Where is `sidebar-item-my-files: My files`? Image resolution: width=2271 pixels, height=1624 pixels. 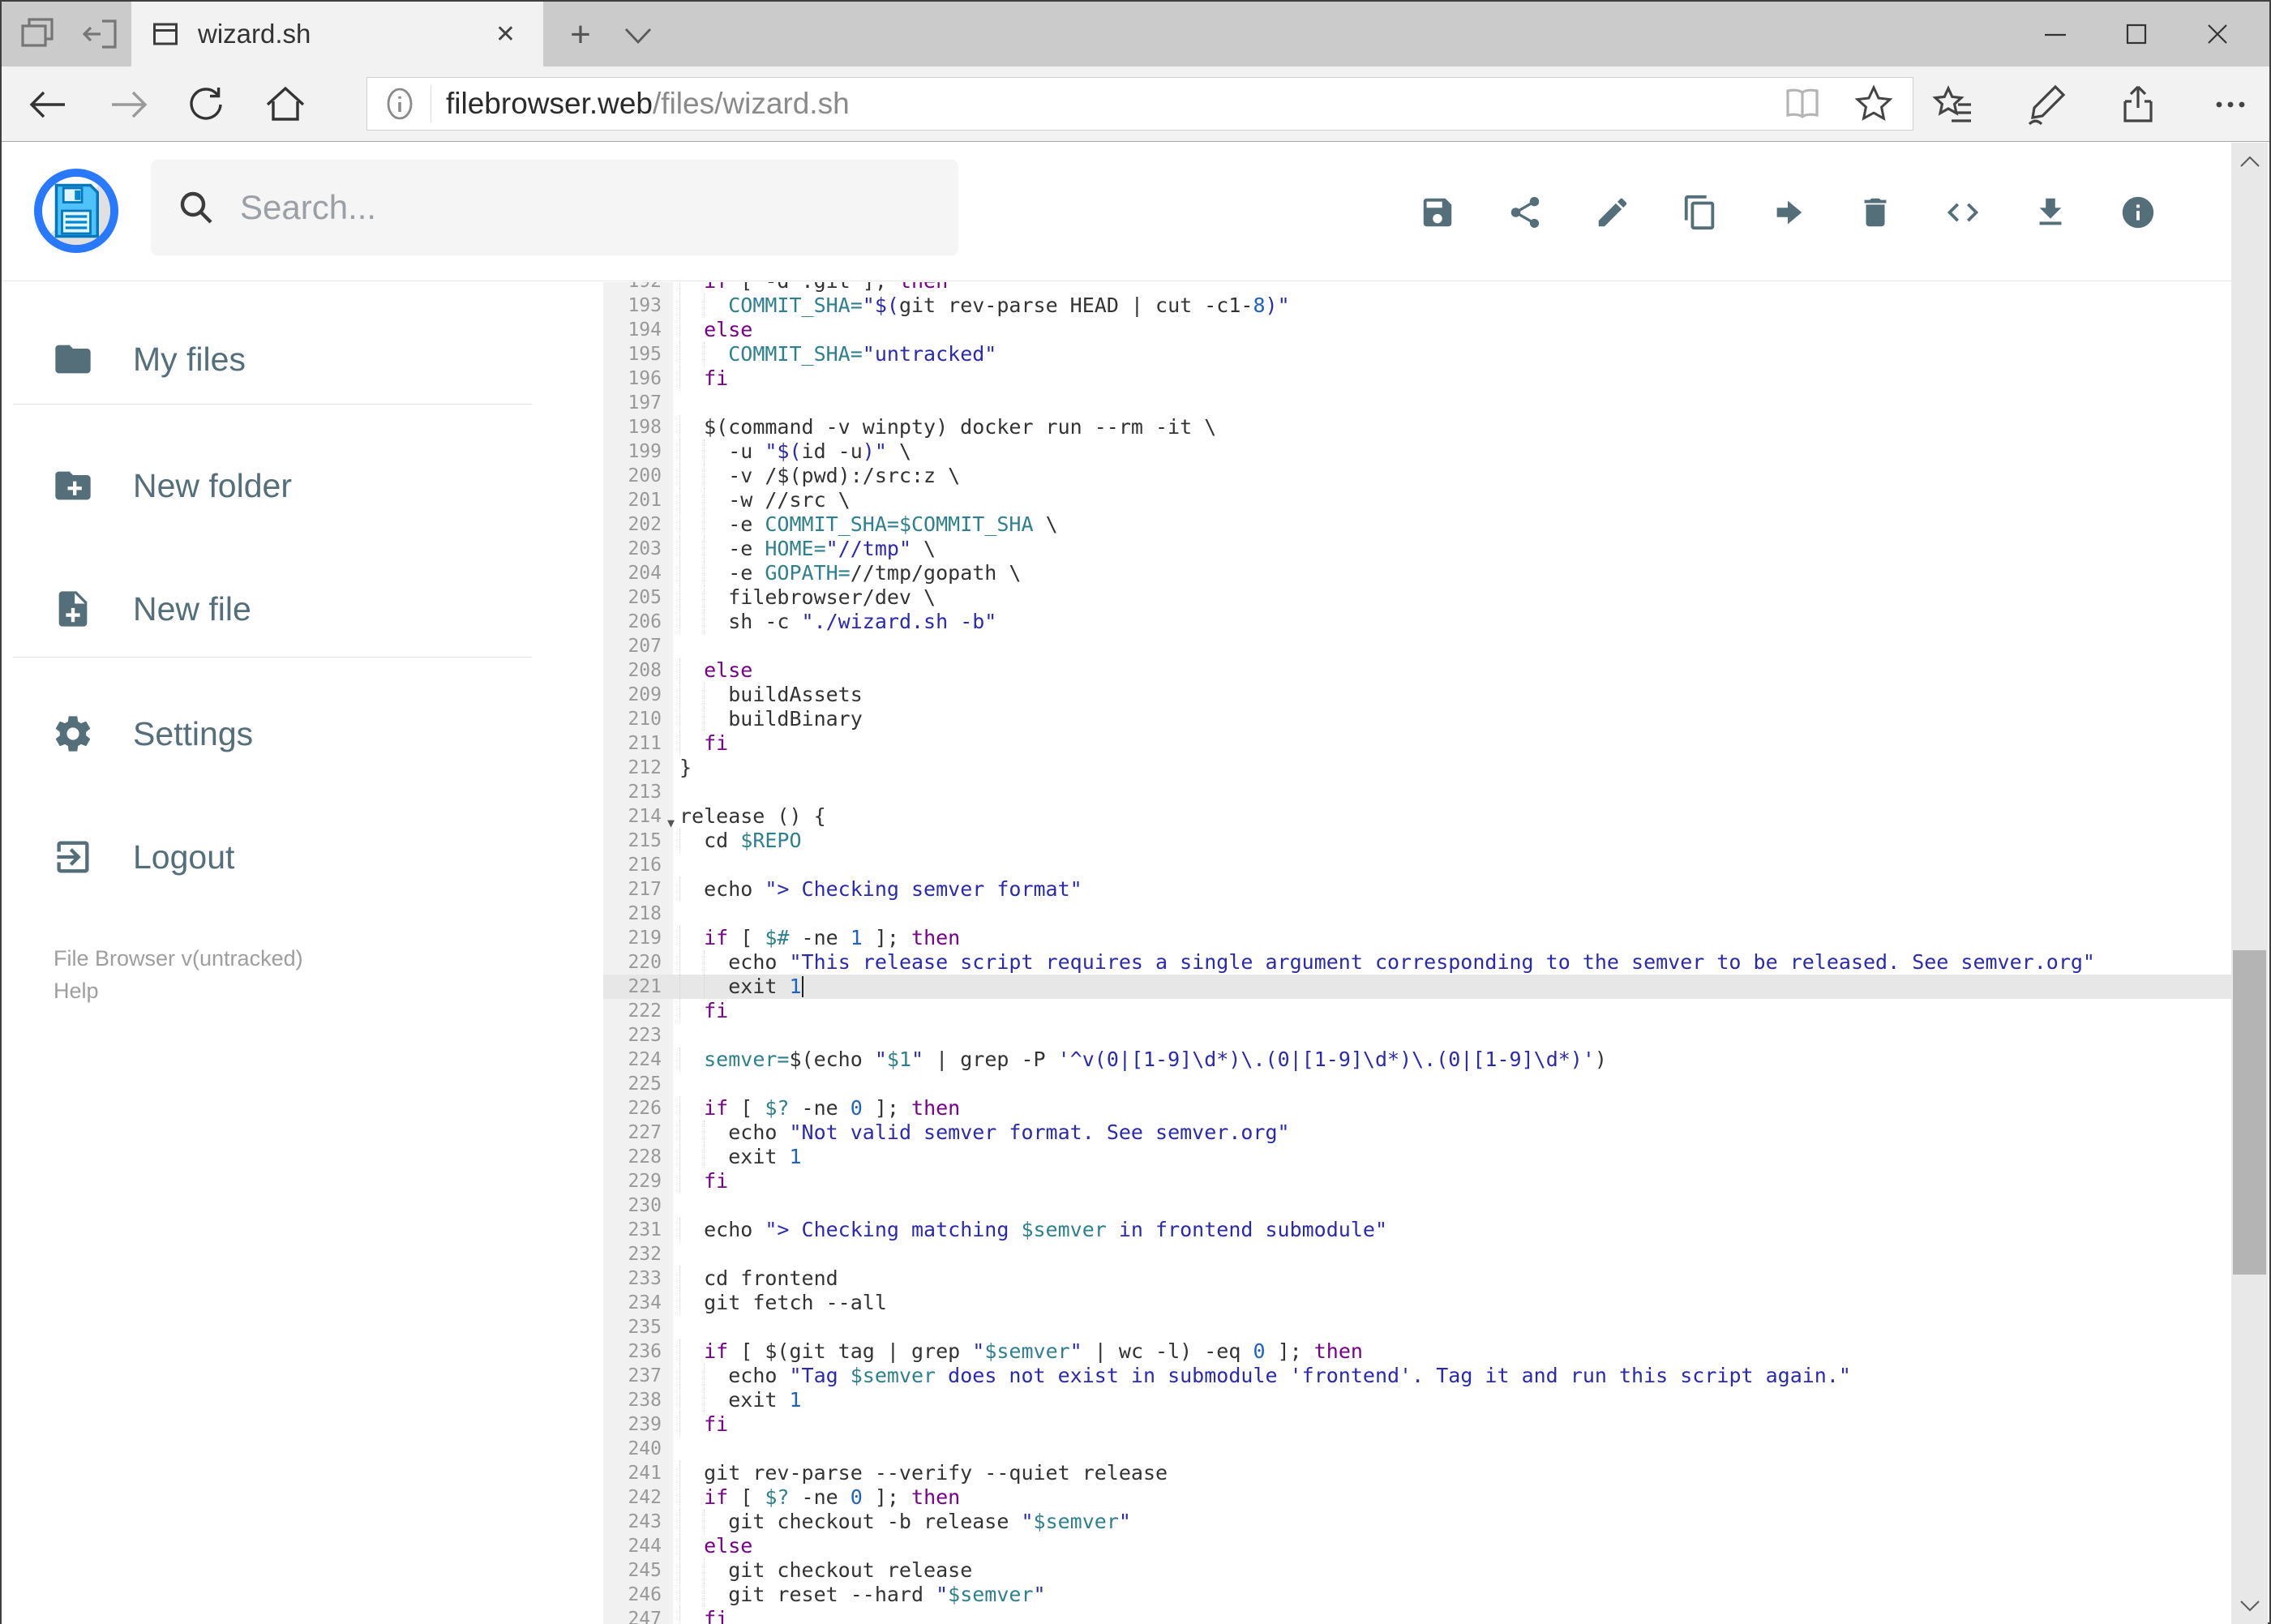
sidebar-item-my-files: My files is located at coordinates (303, 360).